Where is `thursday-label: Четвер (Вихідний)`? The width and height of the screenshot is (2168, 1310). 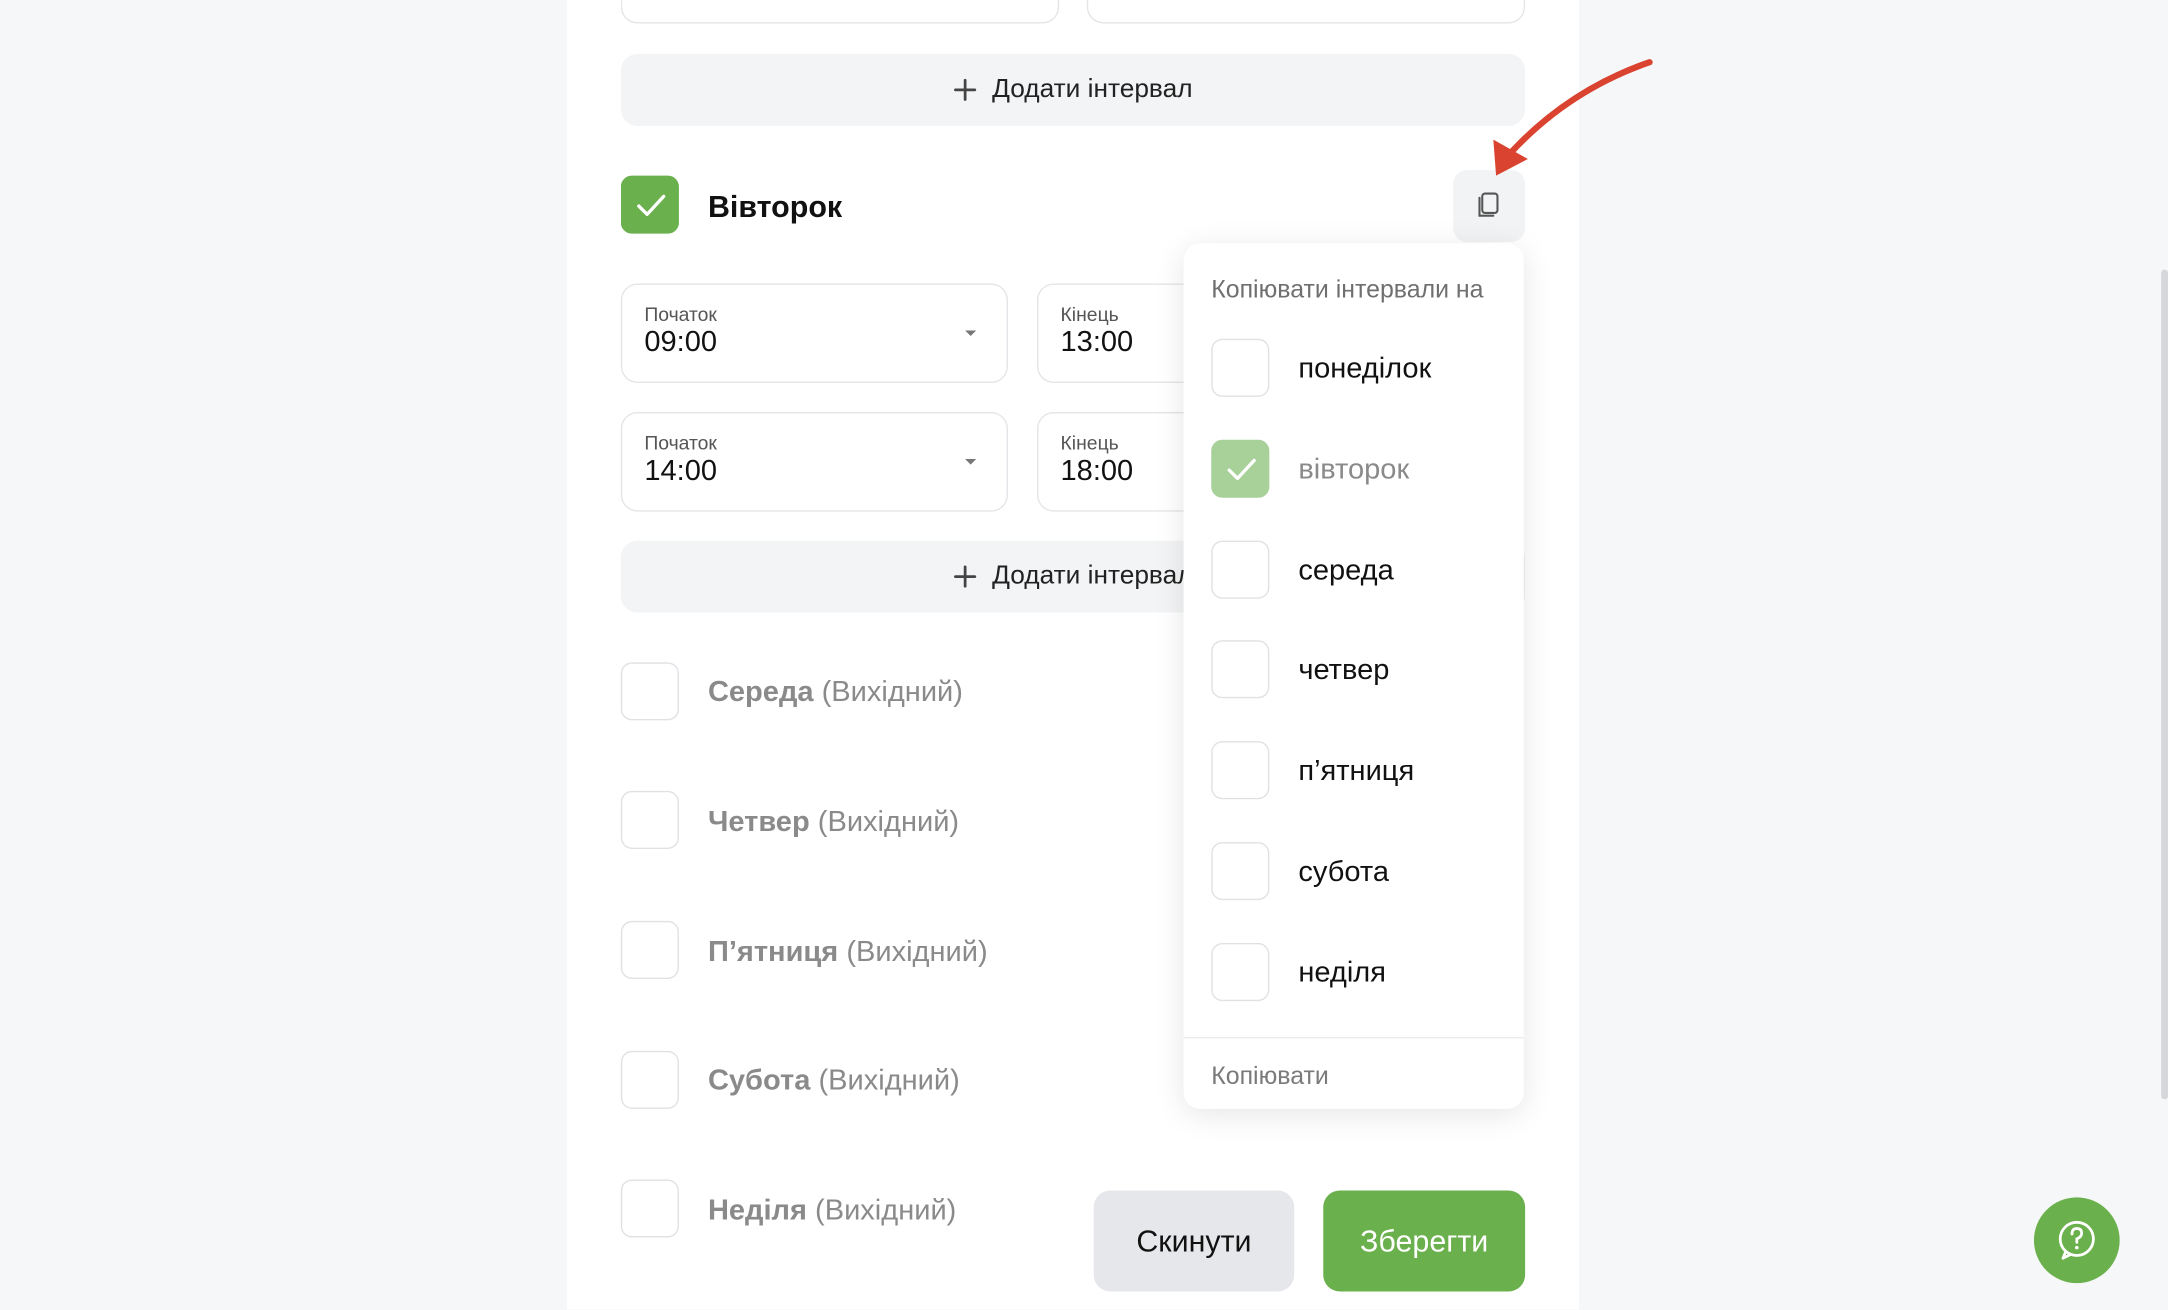 thursday-label: Четвер (Вихідний) is located at coordinates (833, 822).